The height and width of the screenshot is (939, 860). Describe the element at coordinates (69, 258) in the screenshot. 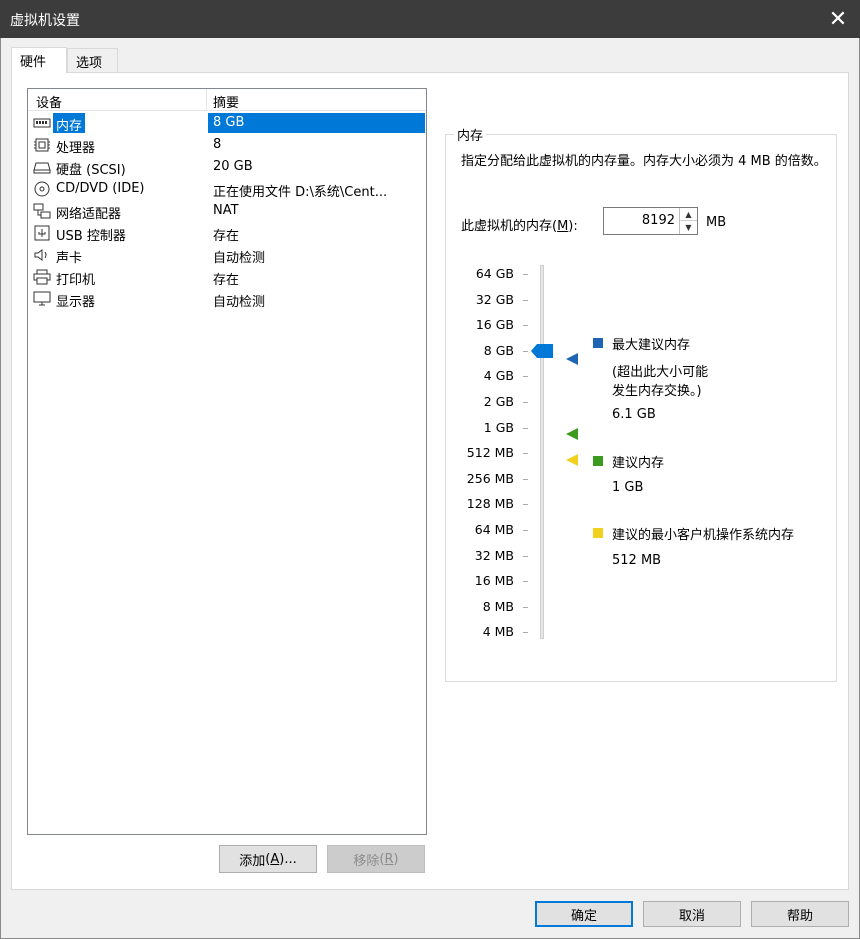

I see `device-name: 声卡` at that location.